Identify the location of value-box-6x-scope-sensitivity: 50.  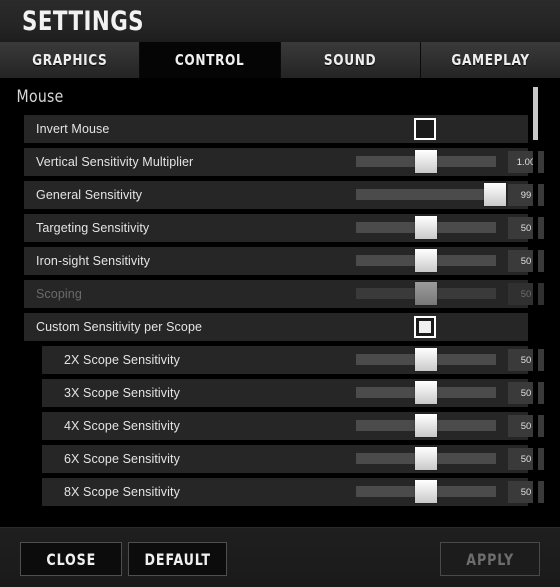
(526, 459).